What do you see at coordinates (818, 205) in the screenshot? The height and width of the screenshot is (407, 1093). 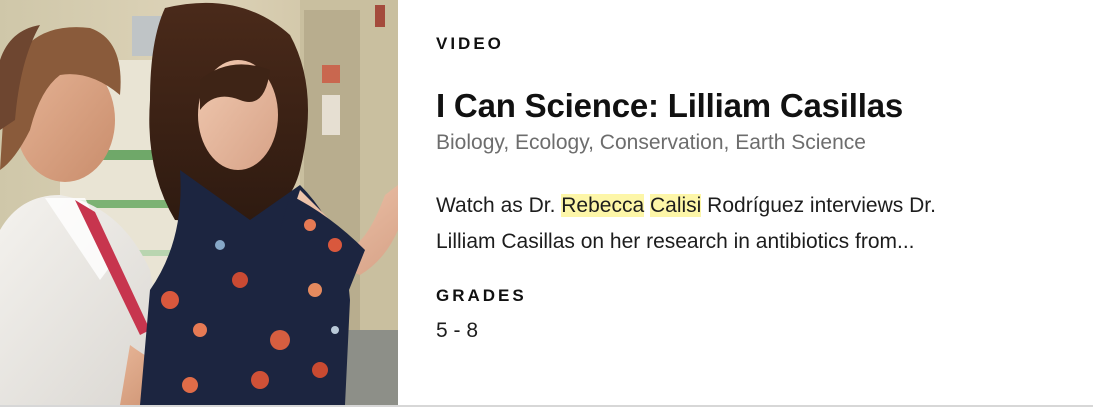 I see `description-text: Rodríguez interviews Dr.` at bounding box center [818, 205].